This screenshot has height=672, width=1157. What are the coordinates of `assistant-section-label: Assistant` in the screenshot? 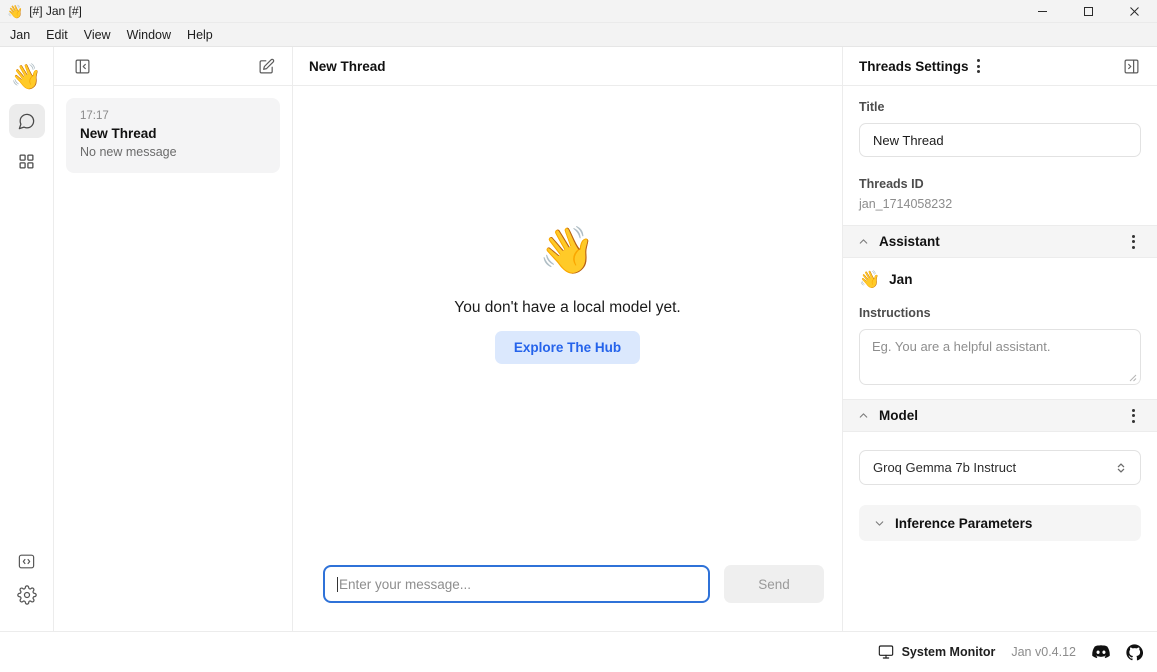 It's located at (909, 241).